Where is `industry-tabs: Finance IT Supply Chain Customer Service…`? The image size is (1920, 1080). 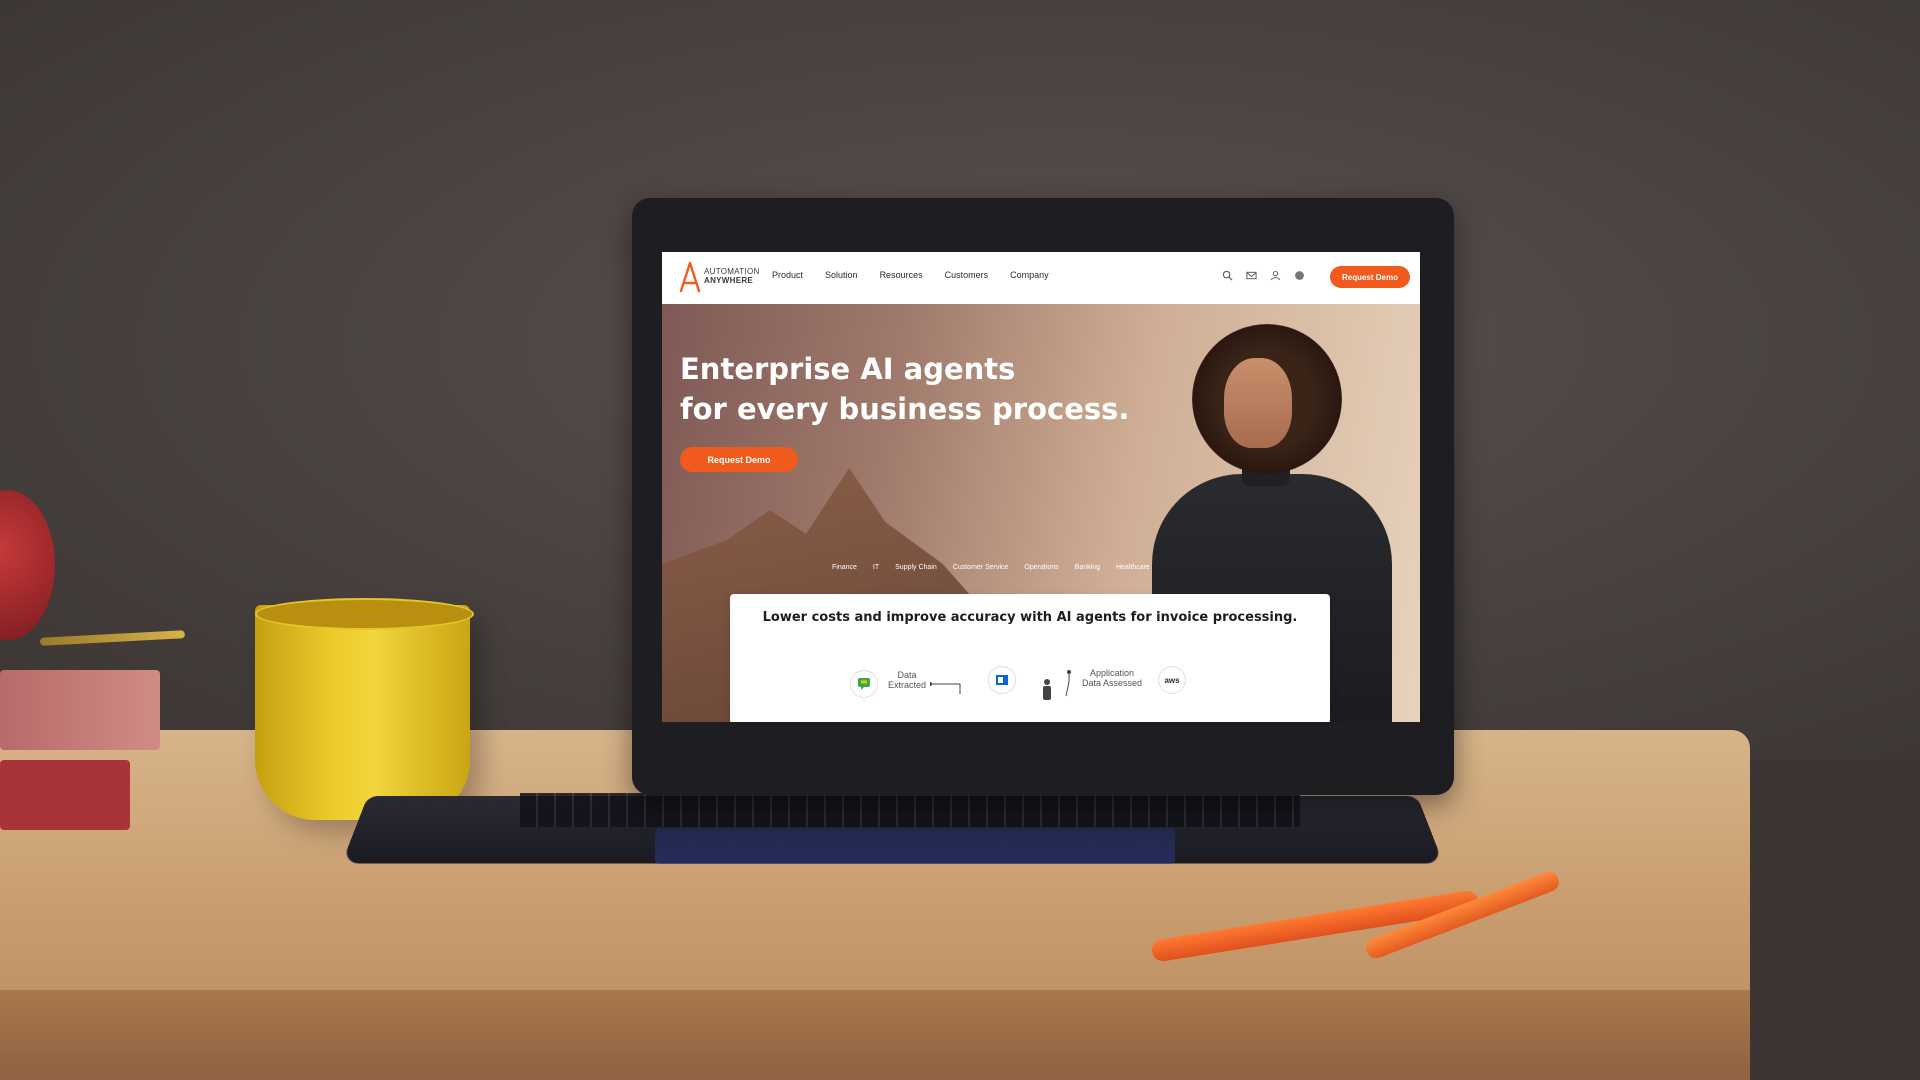 industry-tabs: Finance IT Supply Chain Customer Service… is located at coordinates (991, 567).